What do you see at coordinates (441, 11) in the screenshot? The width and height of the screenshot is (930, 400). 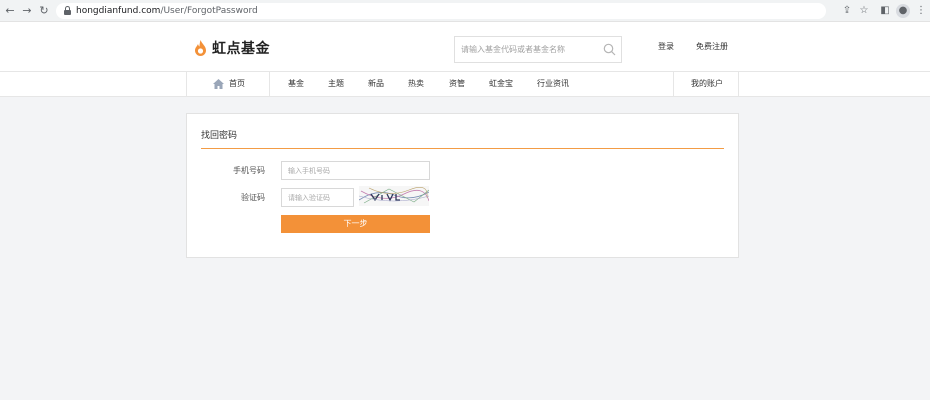 I see `address-bar: hongdianfund.com/User/ForgotPassword` at bounding box center [441, 11].